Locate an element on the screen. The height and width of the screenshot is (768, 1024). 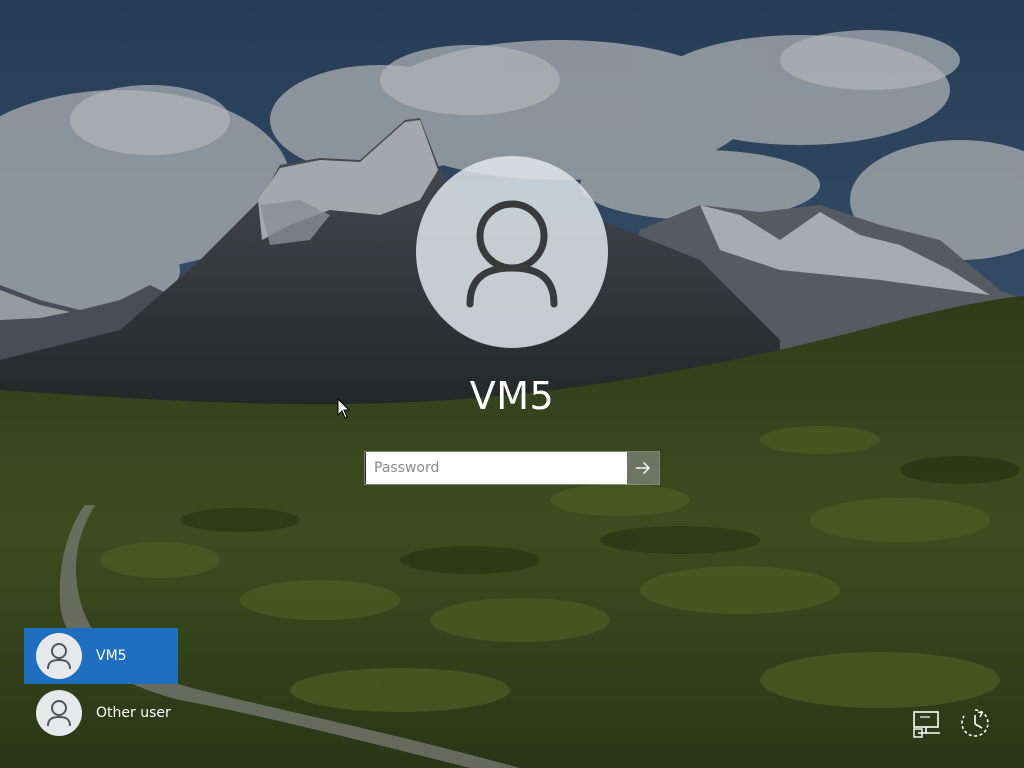
network-icon is located at coordinates (926, 724).